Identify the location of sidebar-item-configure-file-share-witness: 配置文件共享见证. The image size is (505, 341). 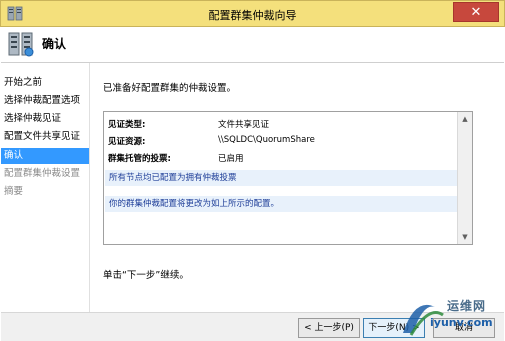
(45, 137).